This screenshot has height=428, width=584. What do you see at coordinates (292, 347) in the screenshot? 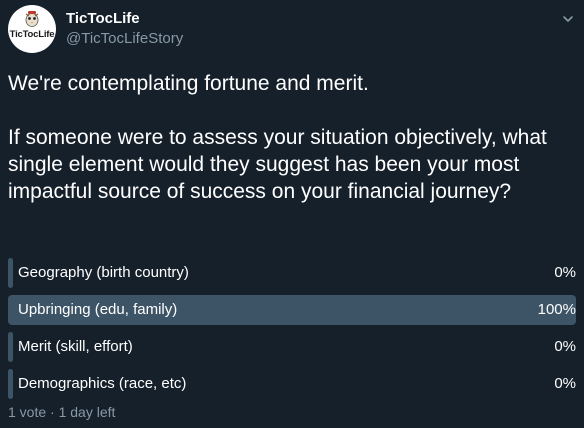
I see `poll-option: Merit (skill, effort) 0%` at bounding box center [292, 347].